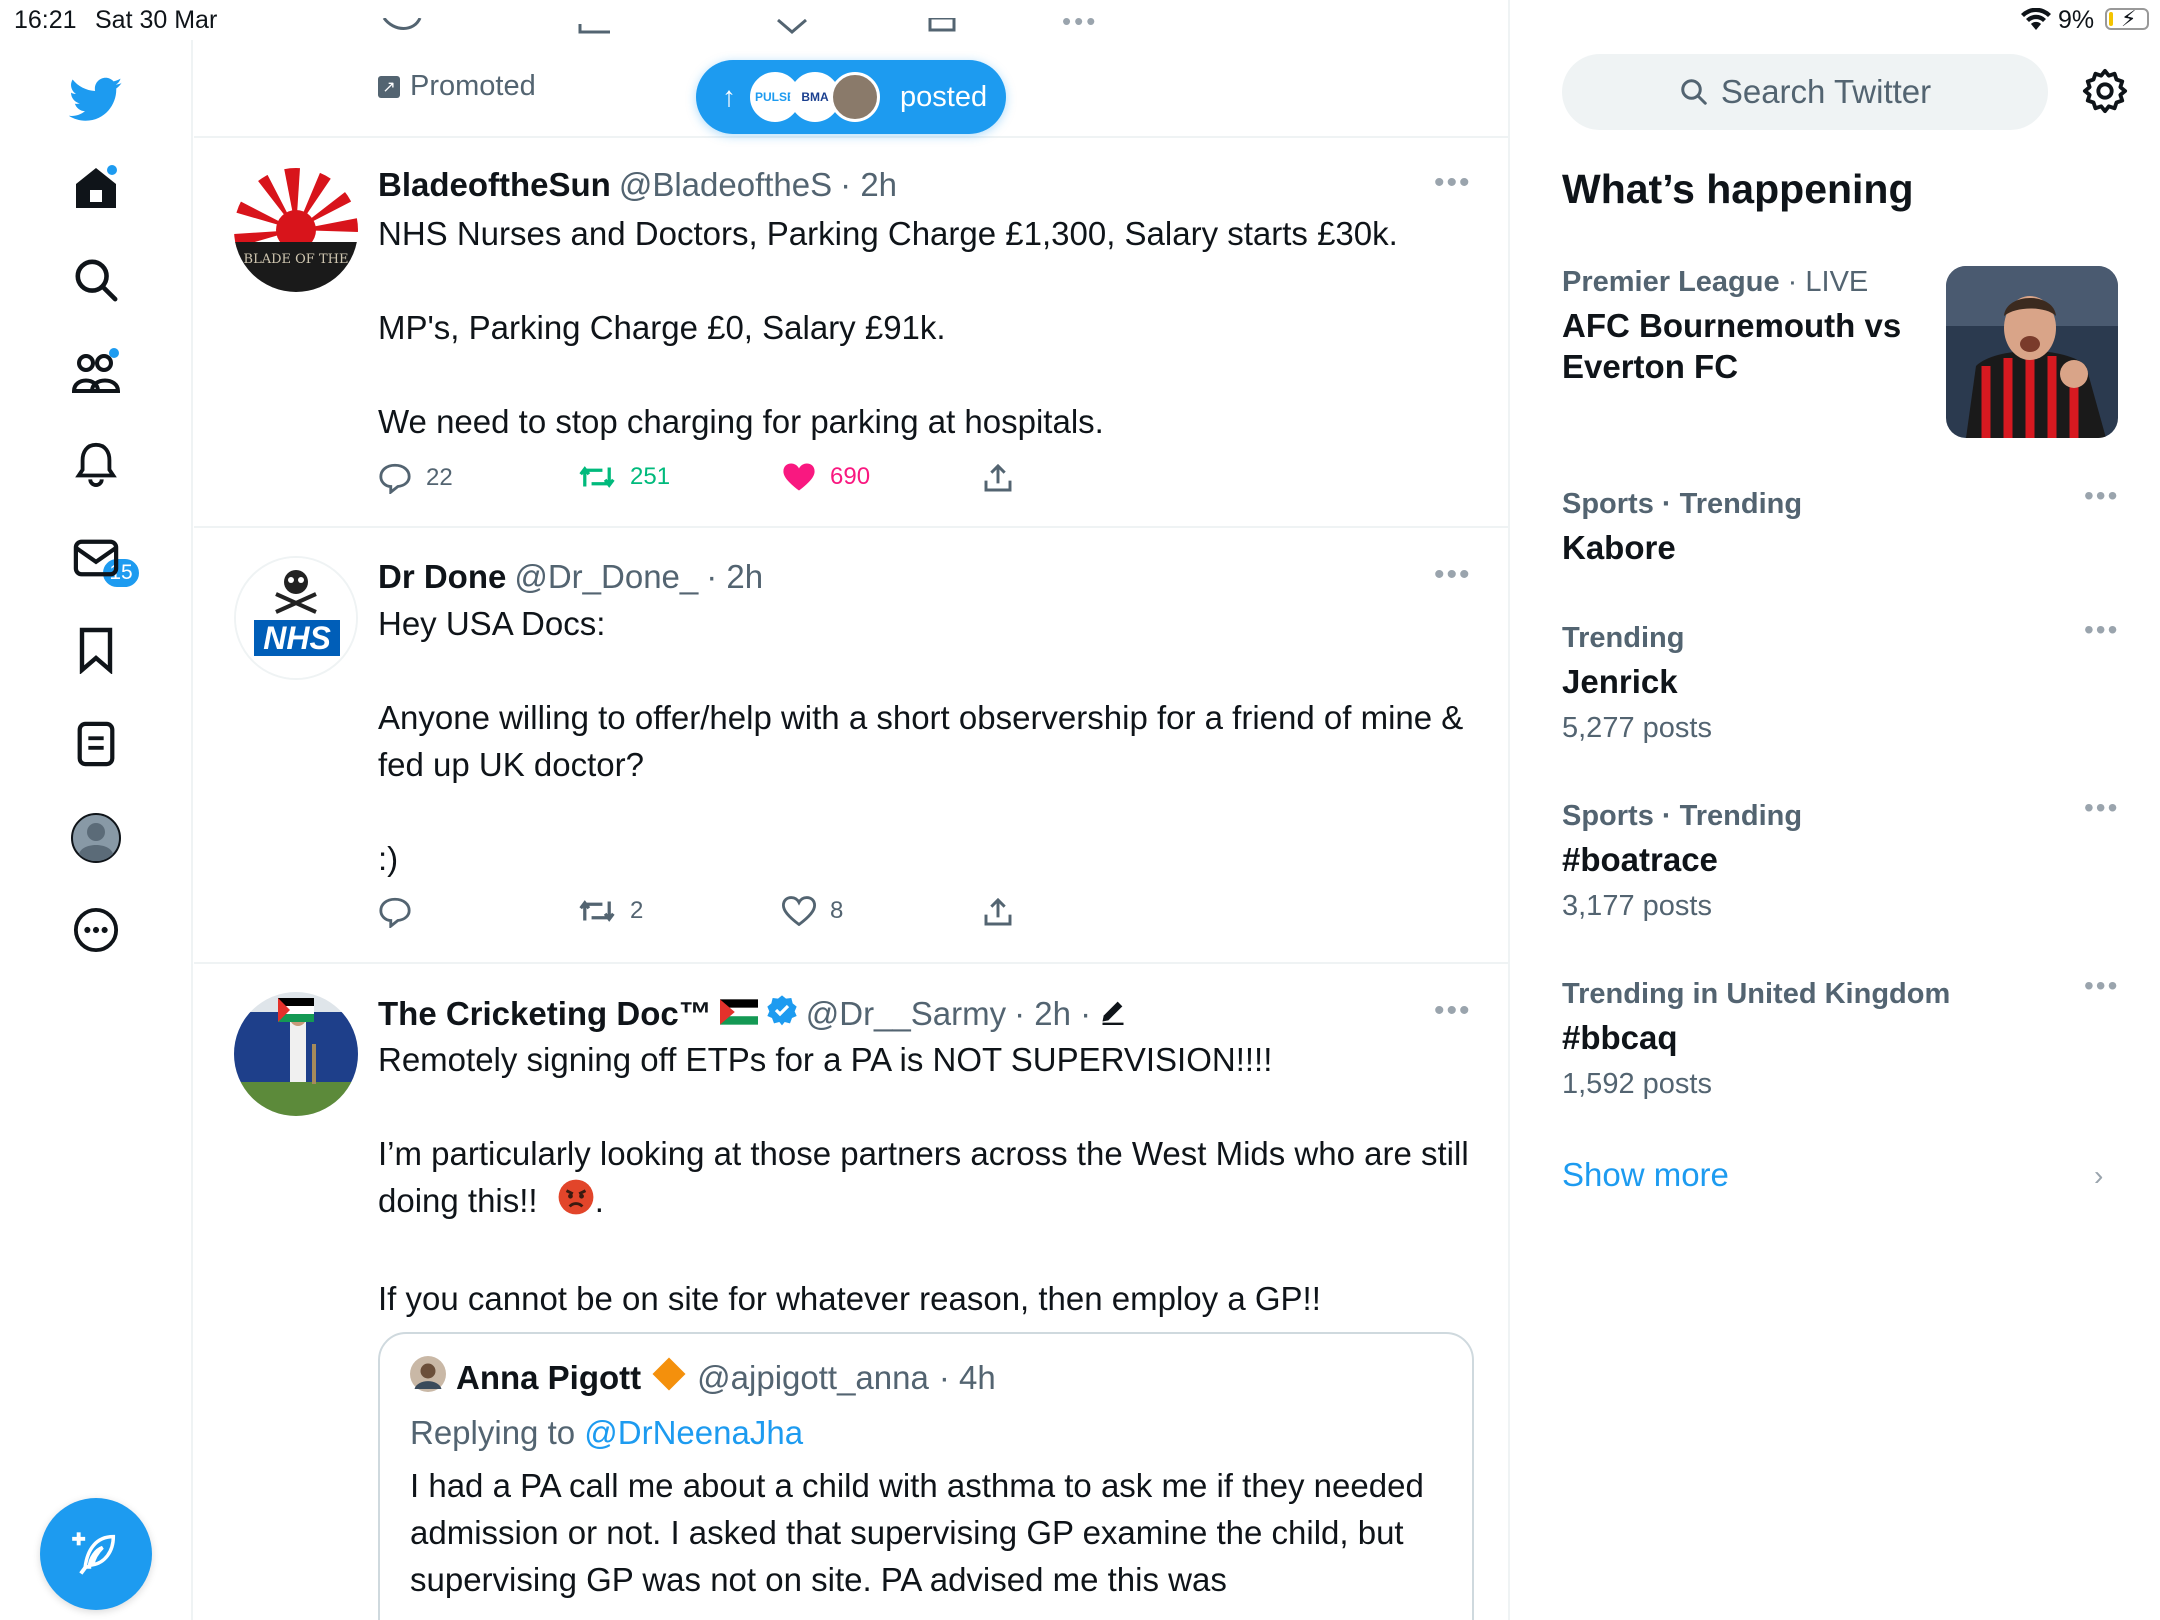 This screenshot has width=2160, height=1620. Describe the element at coordinates (725, 185) in the screenshot. I see `author-handle: @BladeoftheS` at that location.